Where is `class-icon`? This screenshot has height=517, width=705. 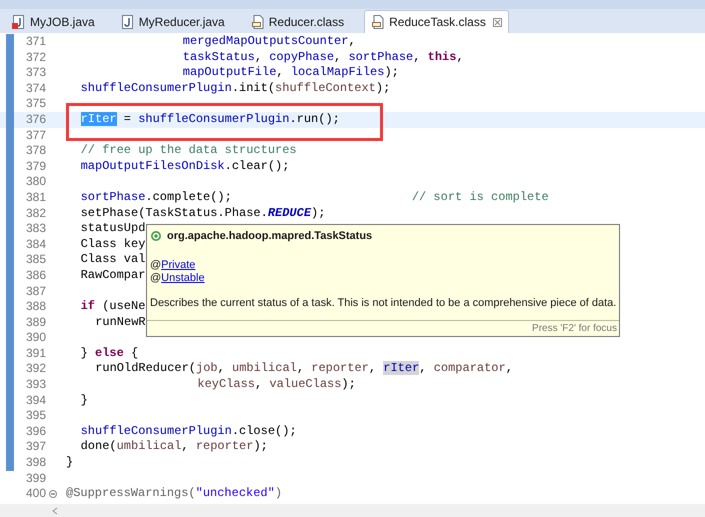 class-icon is located at coordinates (156, 236).